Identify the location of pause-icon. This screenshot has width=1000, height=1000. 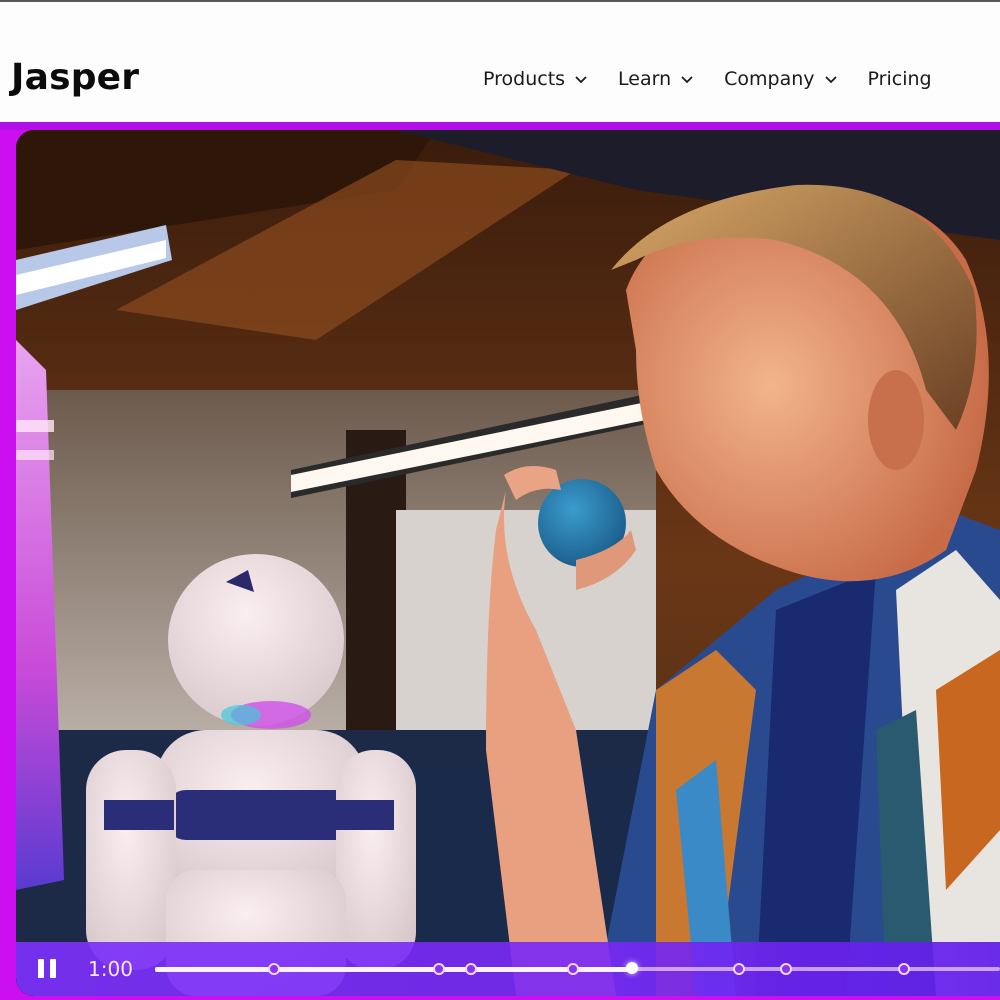
(41, 968).